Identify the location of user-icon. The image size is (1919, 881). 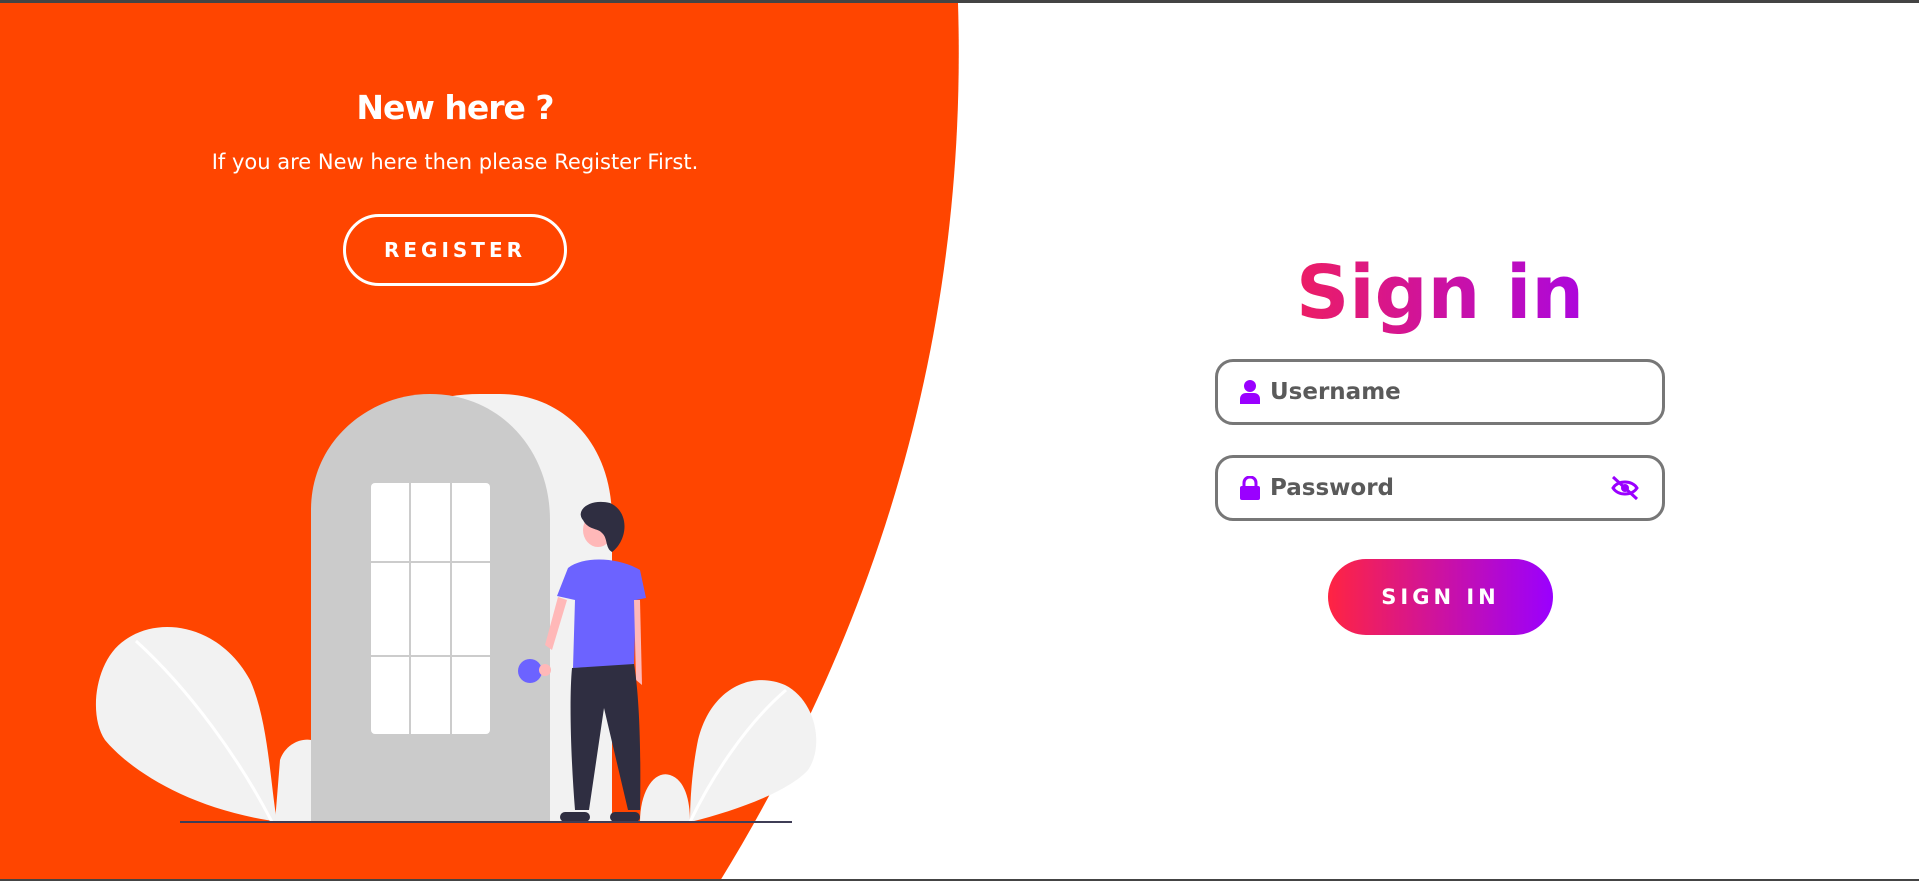
(1251, 392).